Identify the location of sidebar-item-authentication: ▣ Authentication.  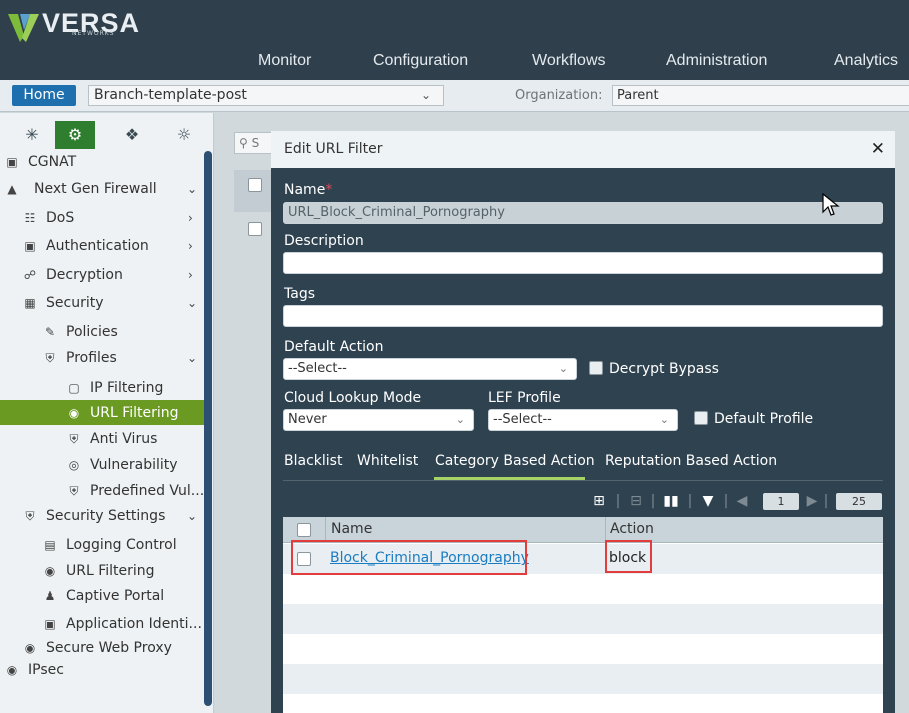
(85, 246).